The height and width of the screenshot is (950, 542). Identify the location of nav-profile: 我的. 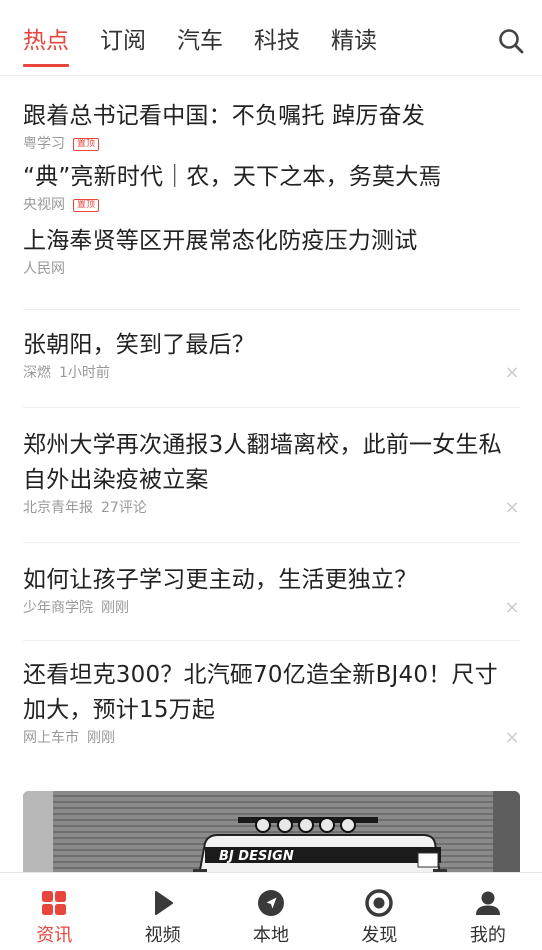
(488, 911).